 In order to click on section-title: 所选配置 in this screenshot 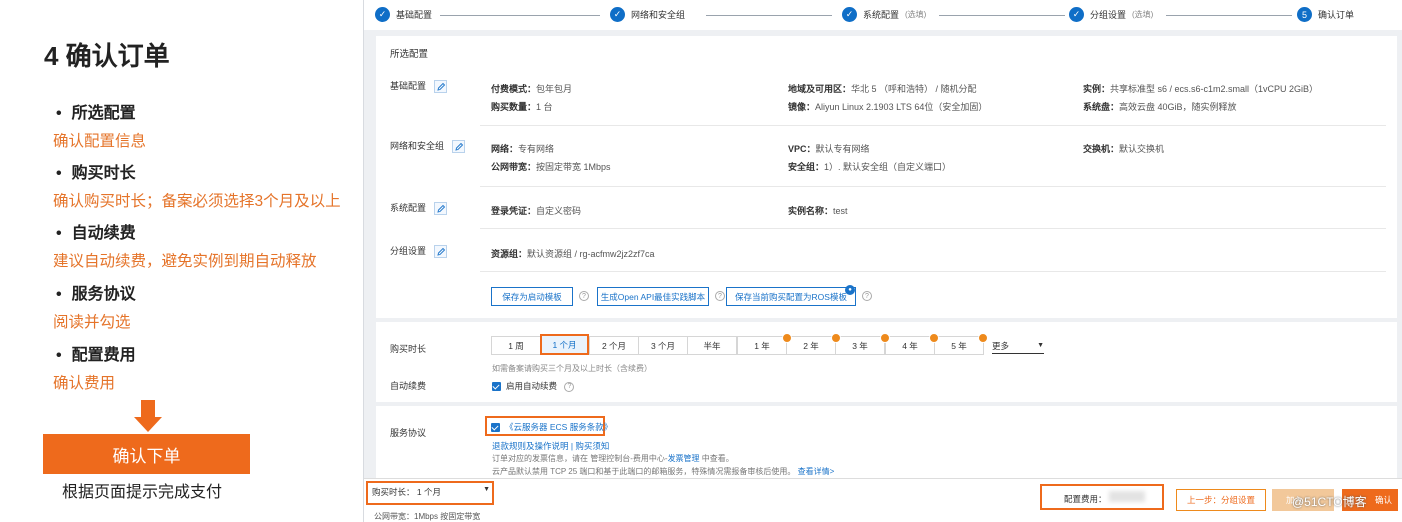, I will do `click(96, 111)`.